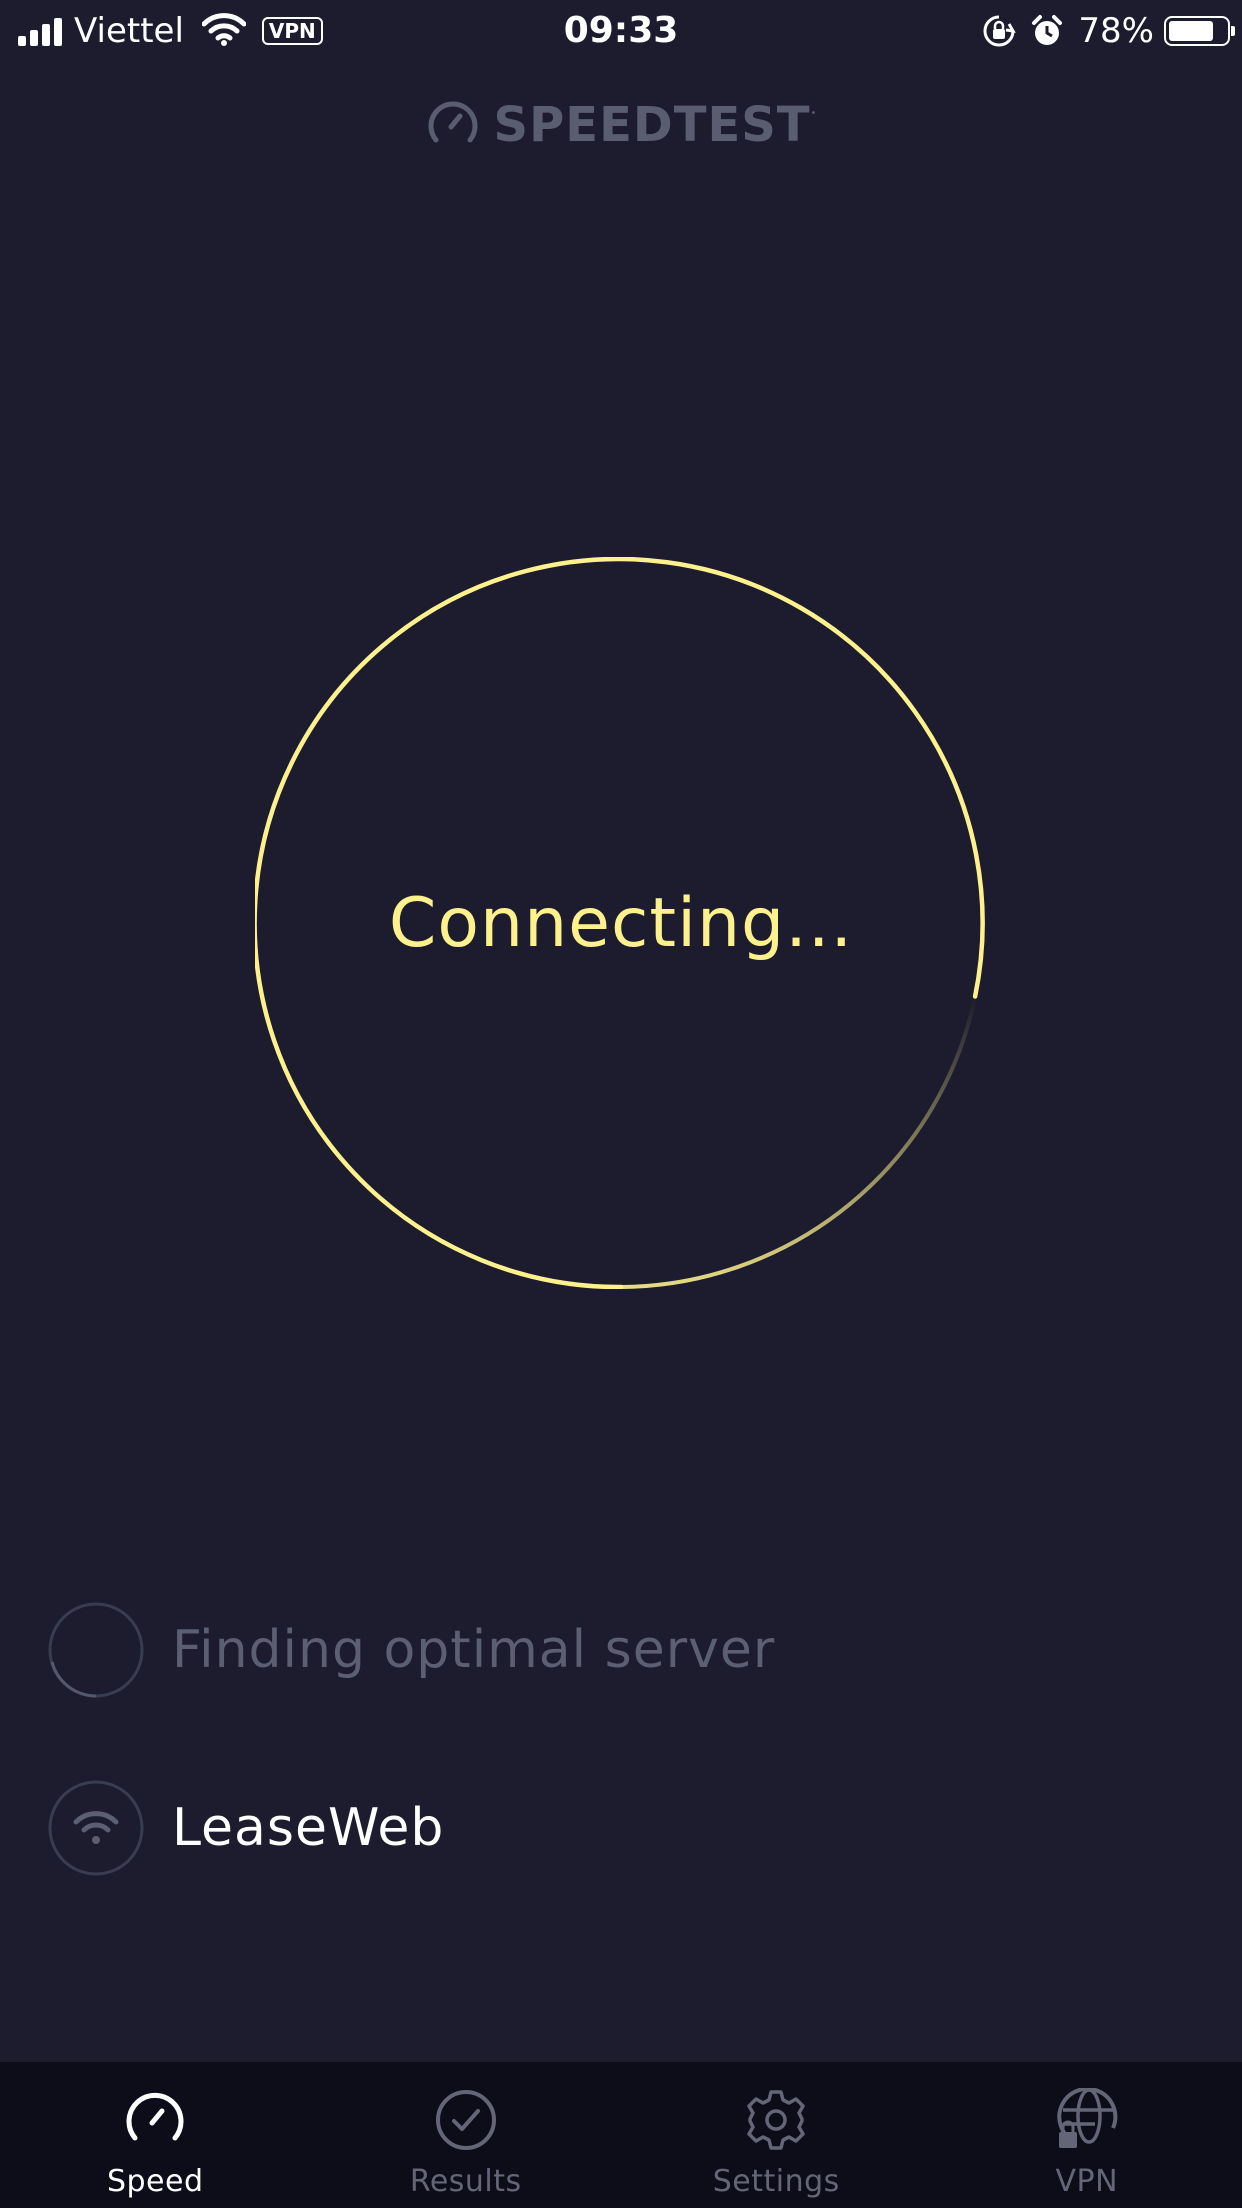 The height and width of the screenshot is (2208, 1242). Describe the element at coordinates (776, 2120) in the screenshot. I see `gear-icon` at that location.